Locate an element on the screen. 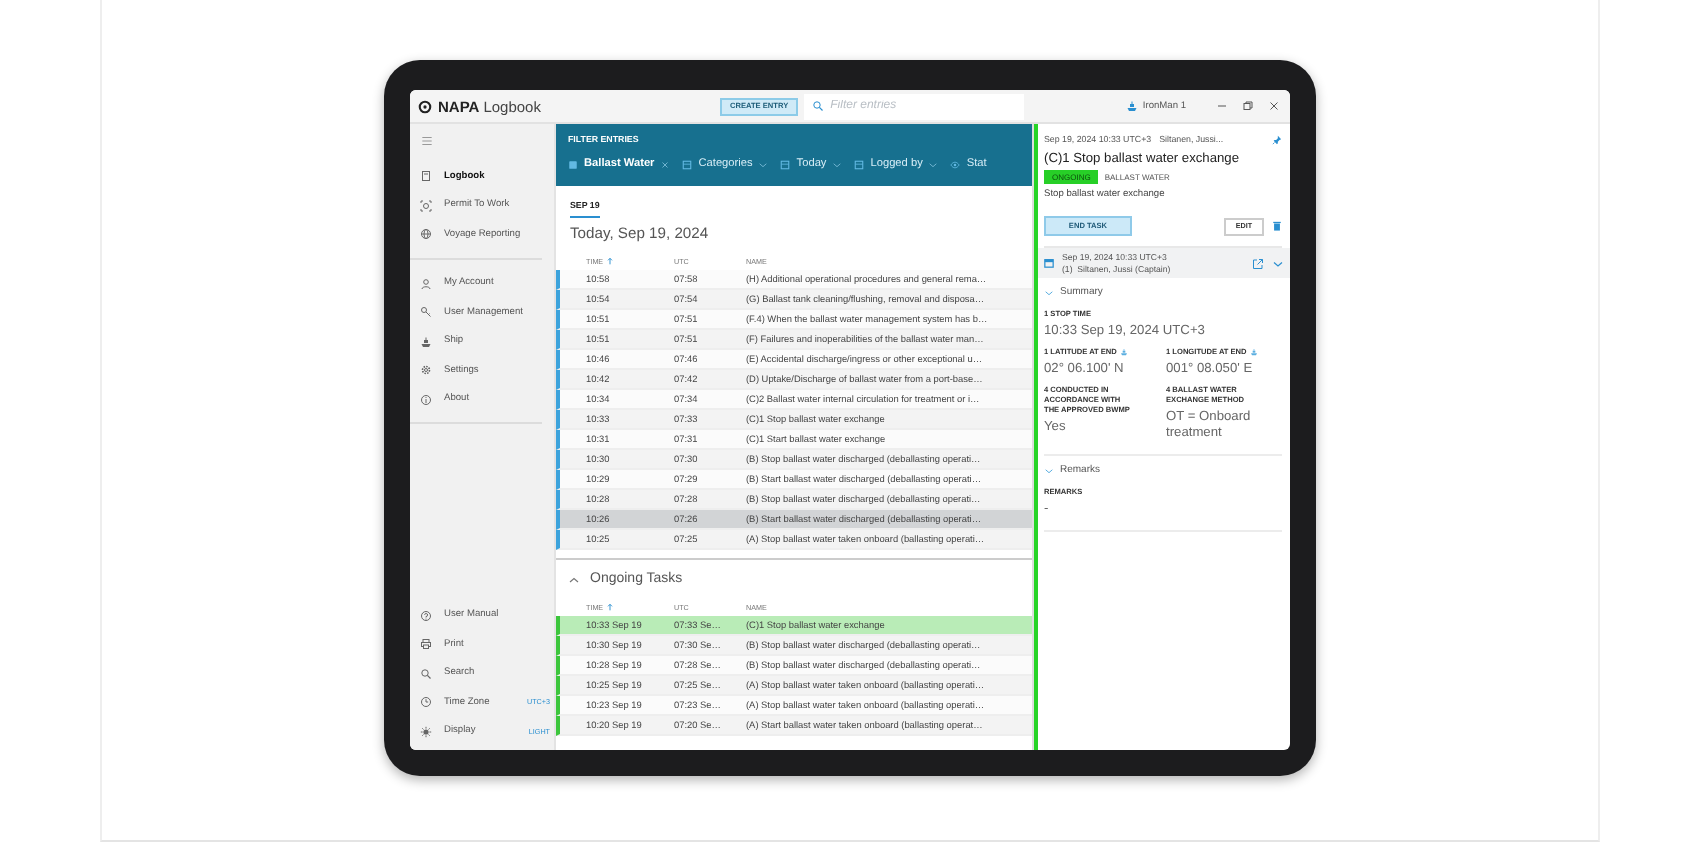 This screenshot has width=1700, height=850. clock-icon is located at coordinates (426, 702).